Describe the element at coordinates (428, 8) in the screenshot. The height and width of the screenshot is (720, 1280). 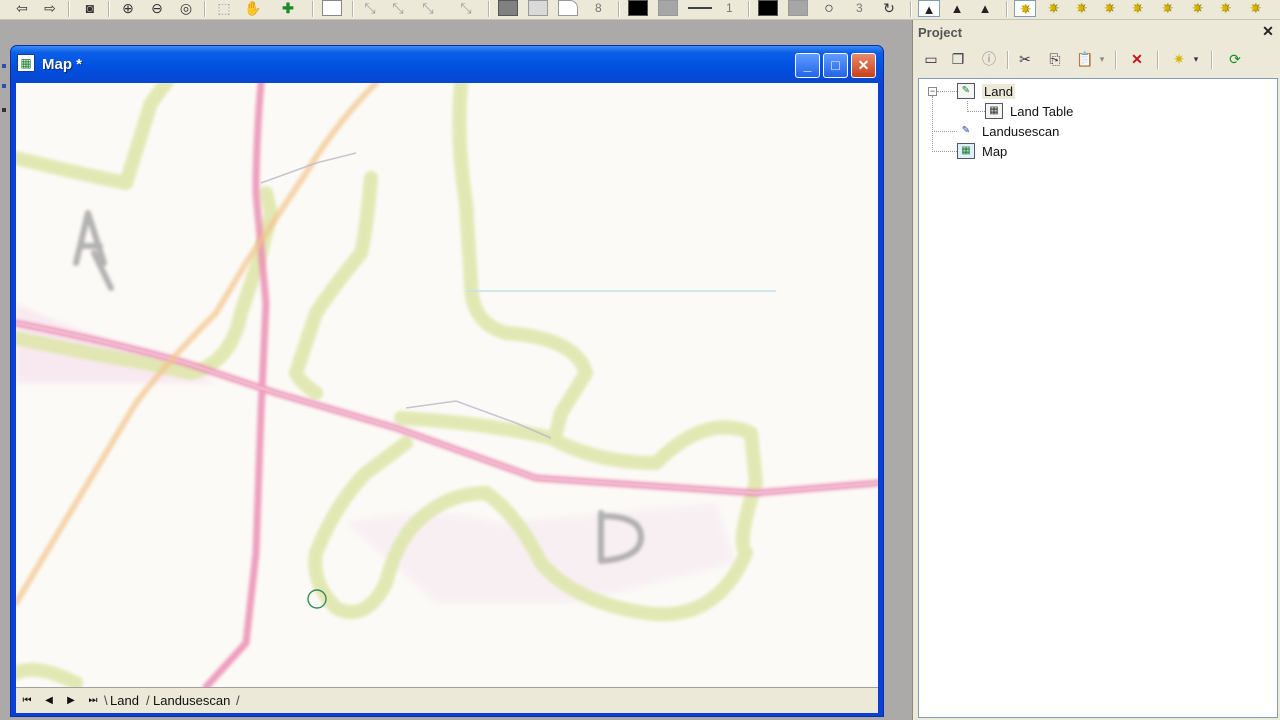
I see `edit-node-icon: ⤡` at that location.